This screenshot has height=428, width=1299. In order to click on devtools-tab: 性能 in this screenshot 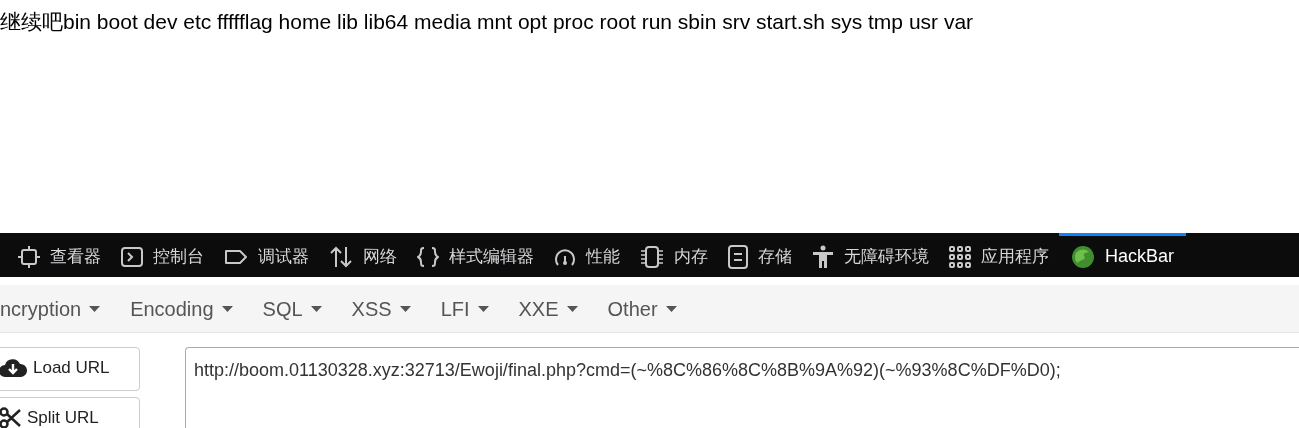, I will do `click(587, 255)`.